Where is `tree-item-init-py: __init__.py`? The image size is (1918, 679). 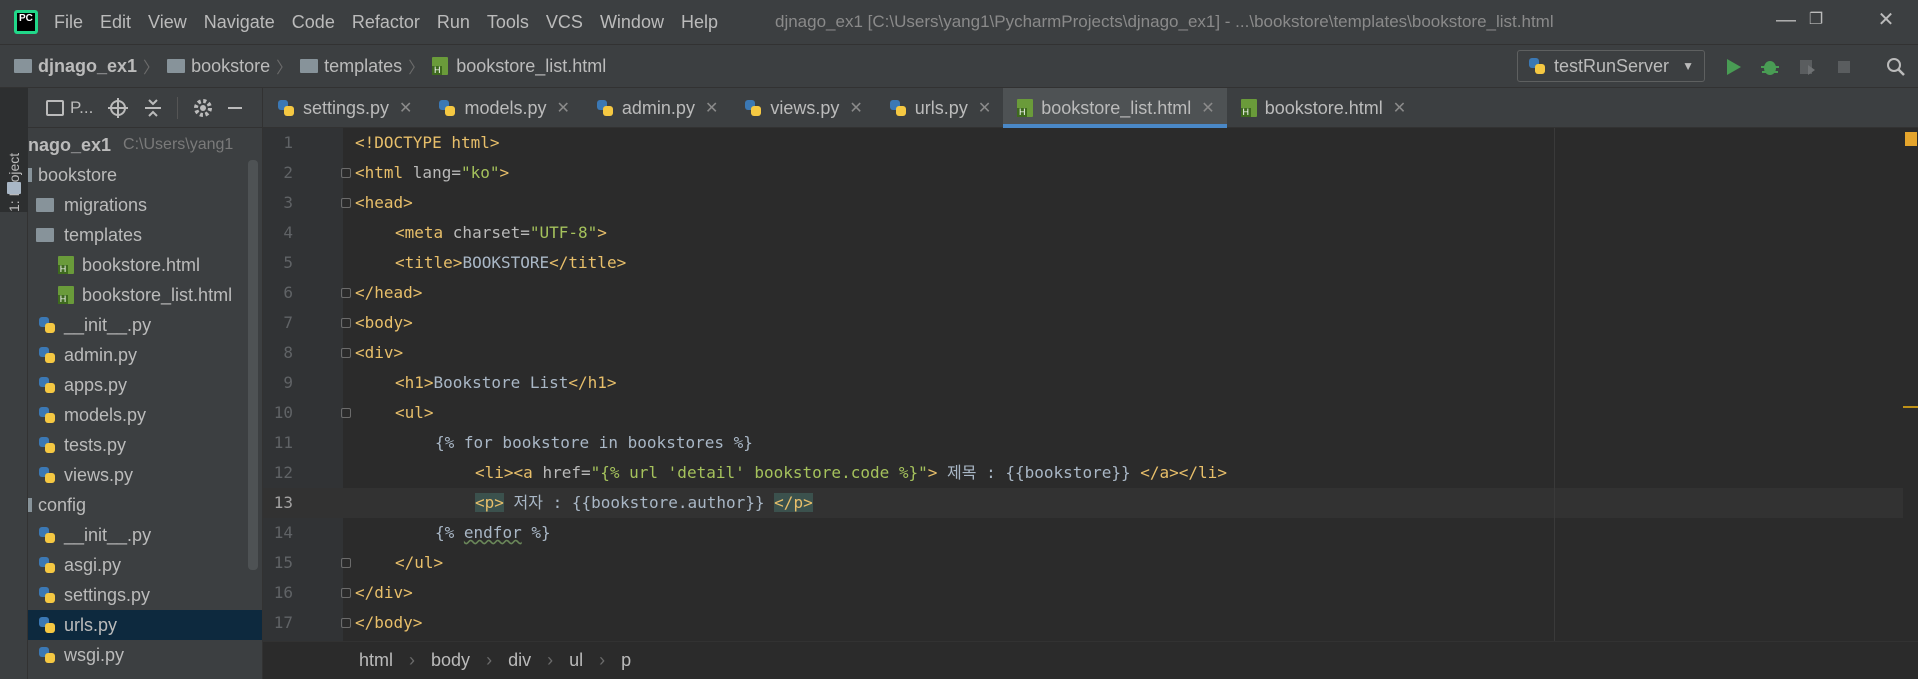
tree-item-init-py: __init__.py is located at coordinates (145, 325).